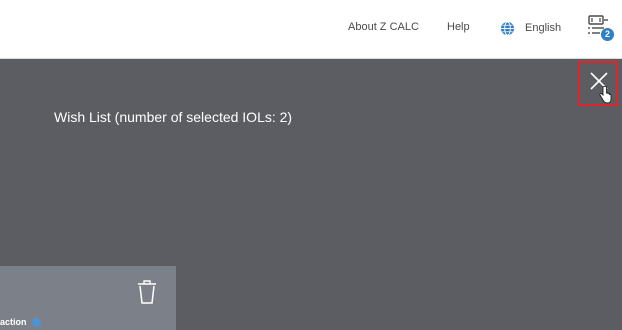 The image size is (622, 330). What do you see at coordinates (173, 117) in the screenshot?
I see `overlay-title: Wish List (number of selected IOLs: 2)` at bounding box center [173, 117].